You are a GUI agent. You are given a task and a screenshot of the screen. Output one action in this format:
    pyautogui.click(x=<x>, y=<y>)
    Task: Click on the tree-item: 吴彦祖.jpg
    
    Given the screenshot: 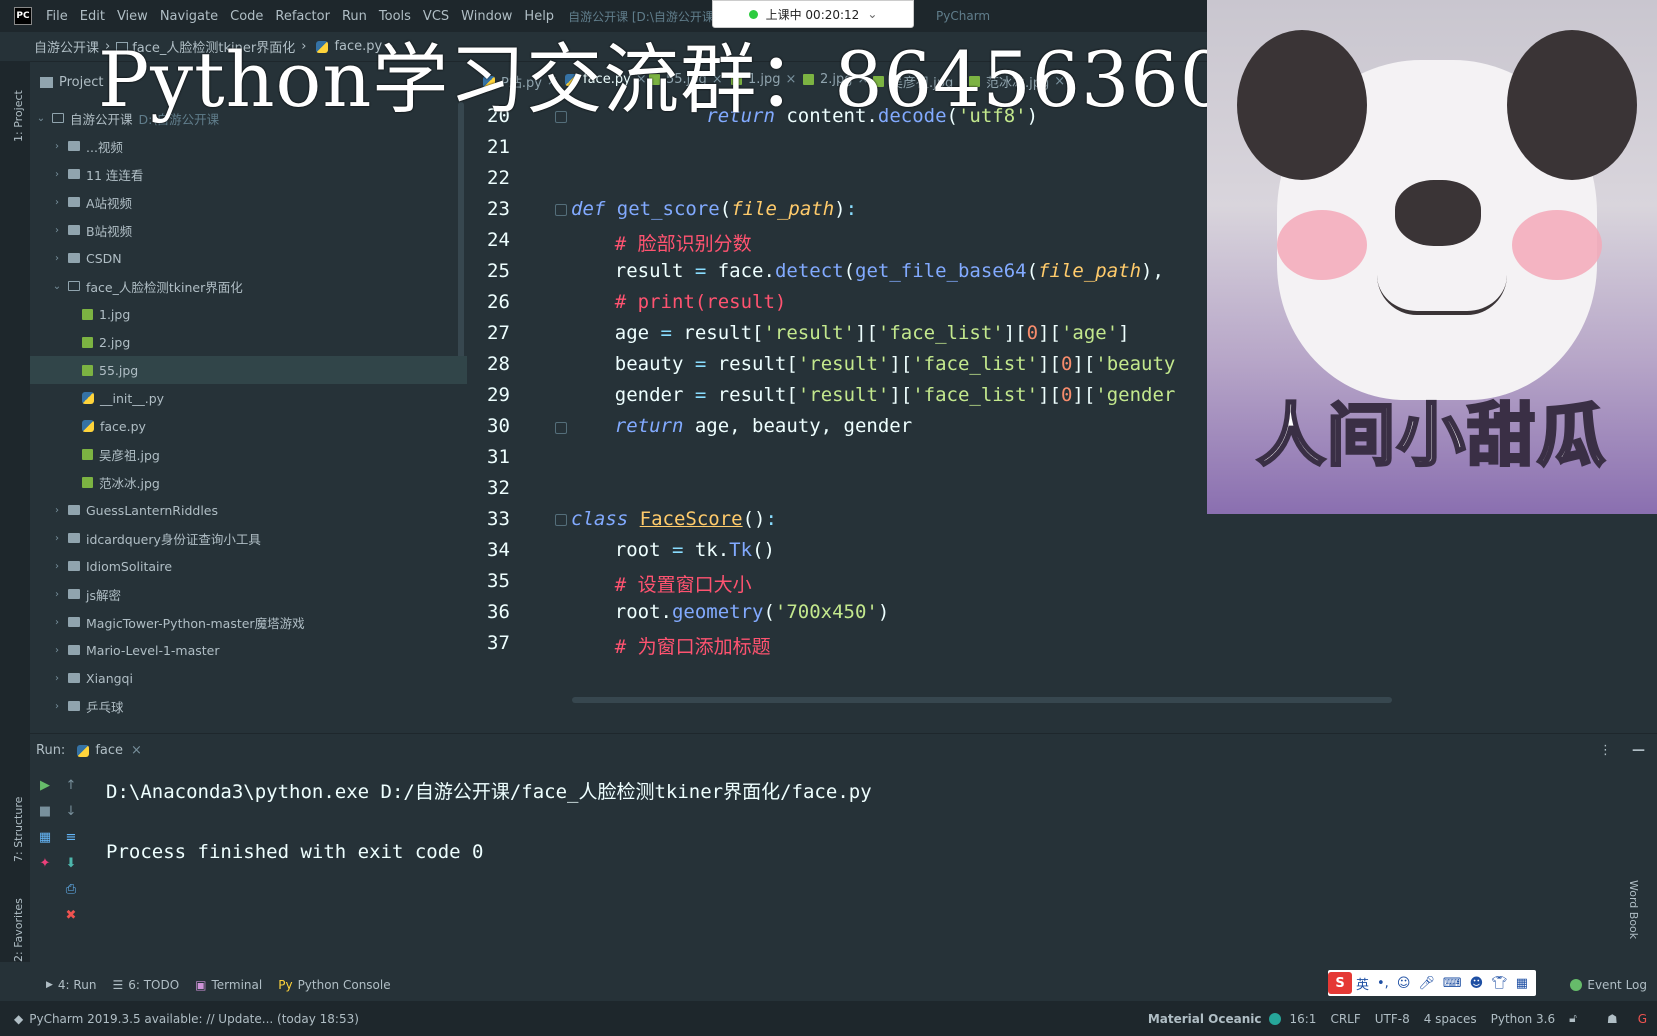 What is the action you would take?
    pyautogui.click(x=248, y=454)
    